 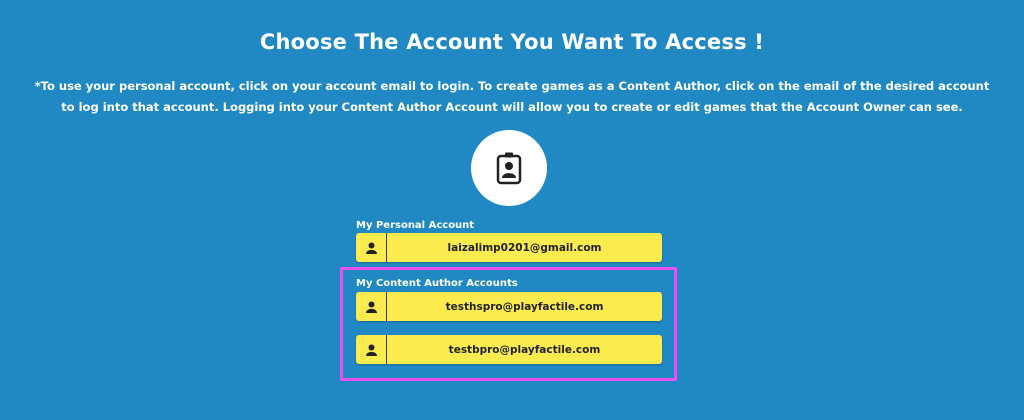 What do you see at coordinates (524, 247) in the screenshot?
I see `personal-account-email: laizalimp0201@gmail.com` at bounding box center [524, 247].